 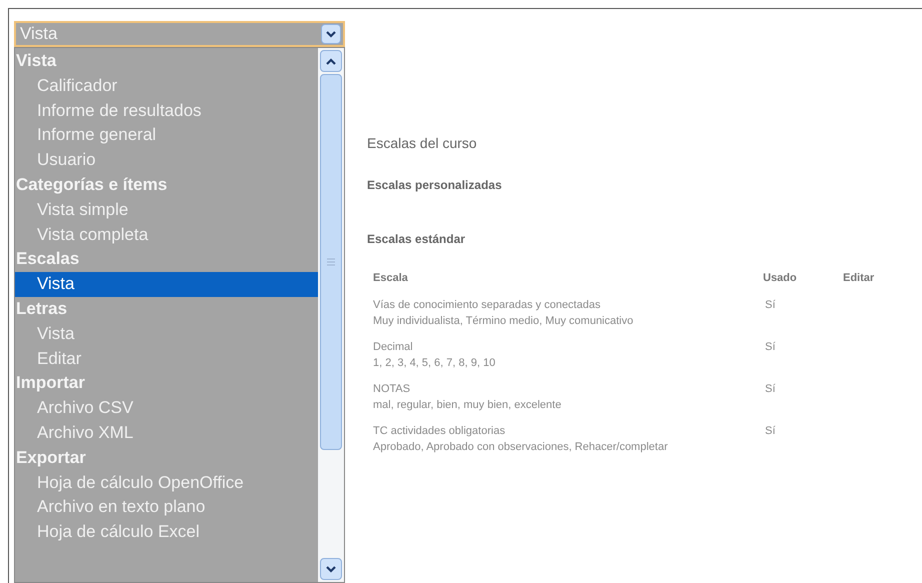 What do you see at coordinates (91, 185) in the screenshot?
I see `group-heading: Categorías e ítems` at bounding box center [91, 185].